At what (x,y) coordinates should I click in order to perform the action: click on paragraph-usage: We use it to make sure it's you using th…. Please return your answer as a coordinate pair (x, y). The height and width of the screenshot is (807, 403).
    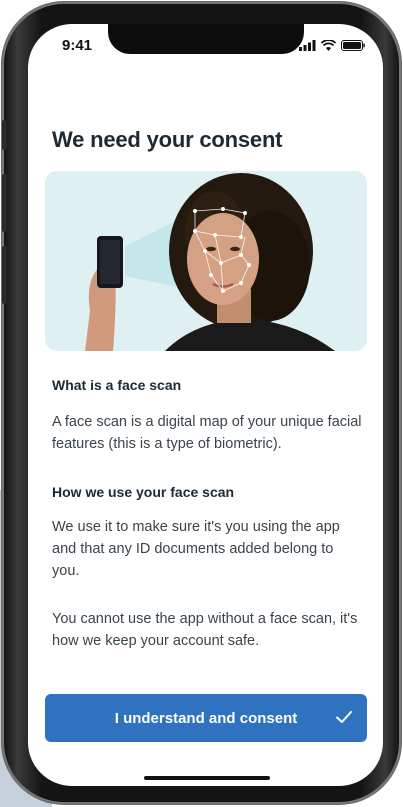
    Looking at the image, I should click on (196, 549).